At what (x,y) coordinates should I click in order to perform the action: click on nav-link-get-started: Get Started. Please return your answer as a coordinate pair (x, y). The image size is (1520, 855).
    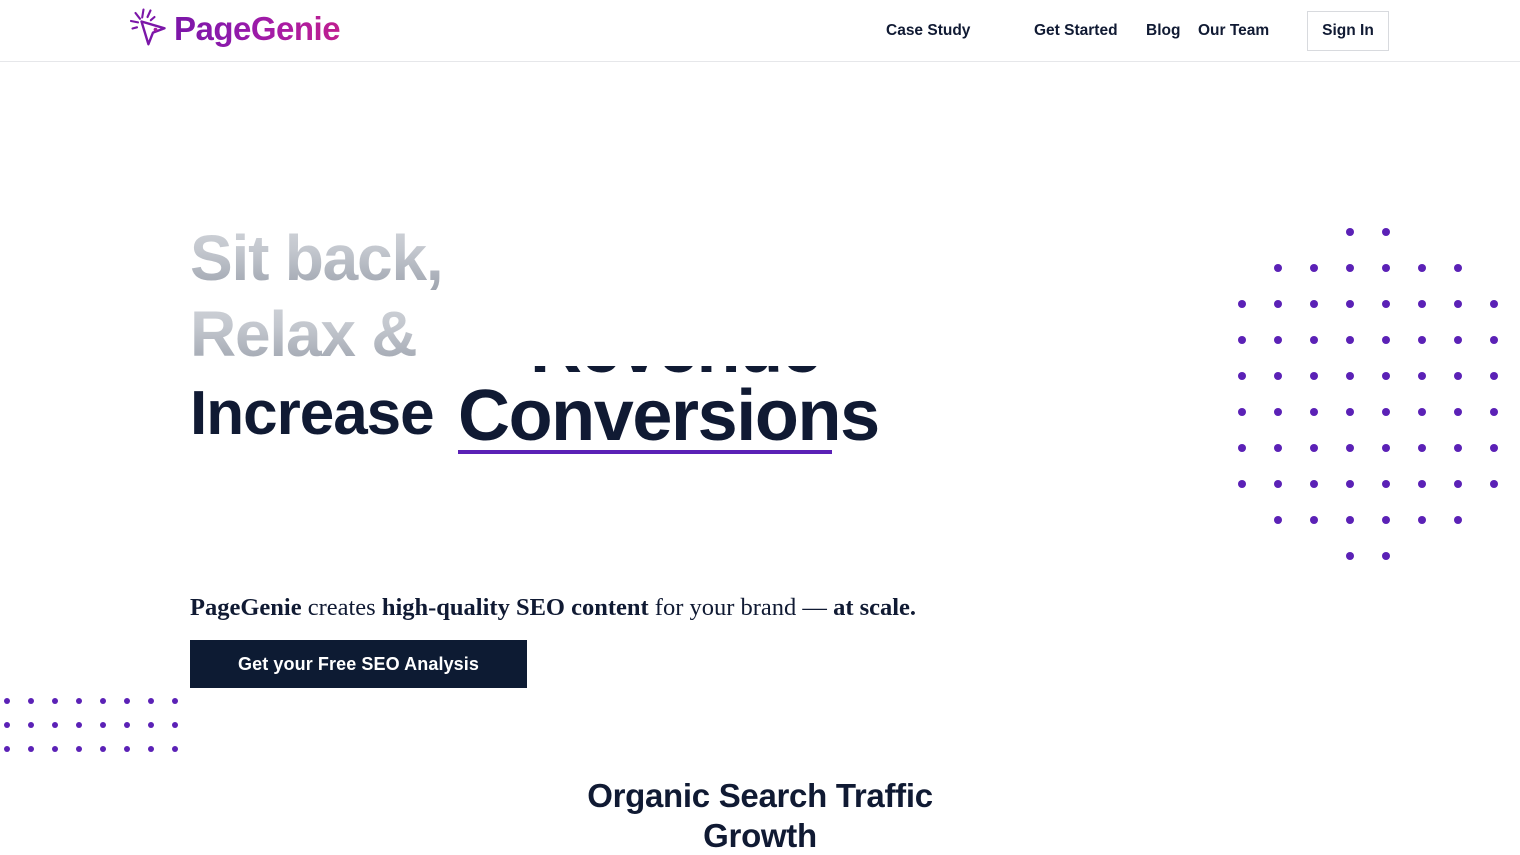
    Looking at the image, I should click on (1076, 31).